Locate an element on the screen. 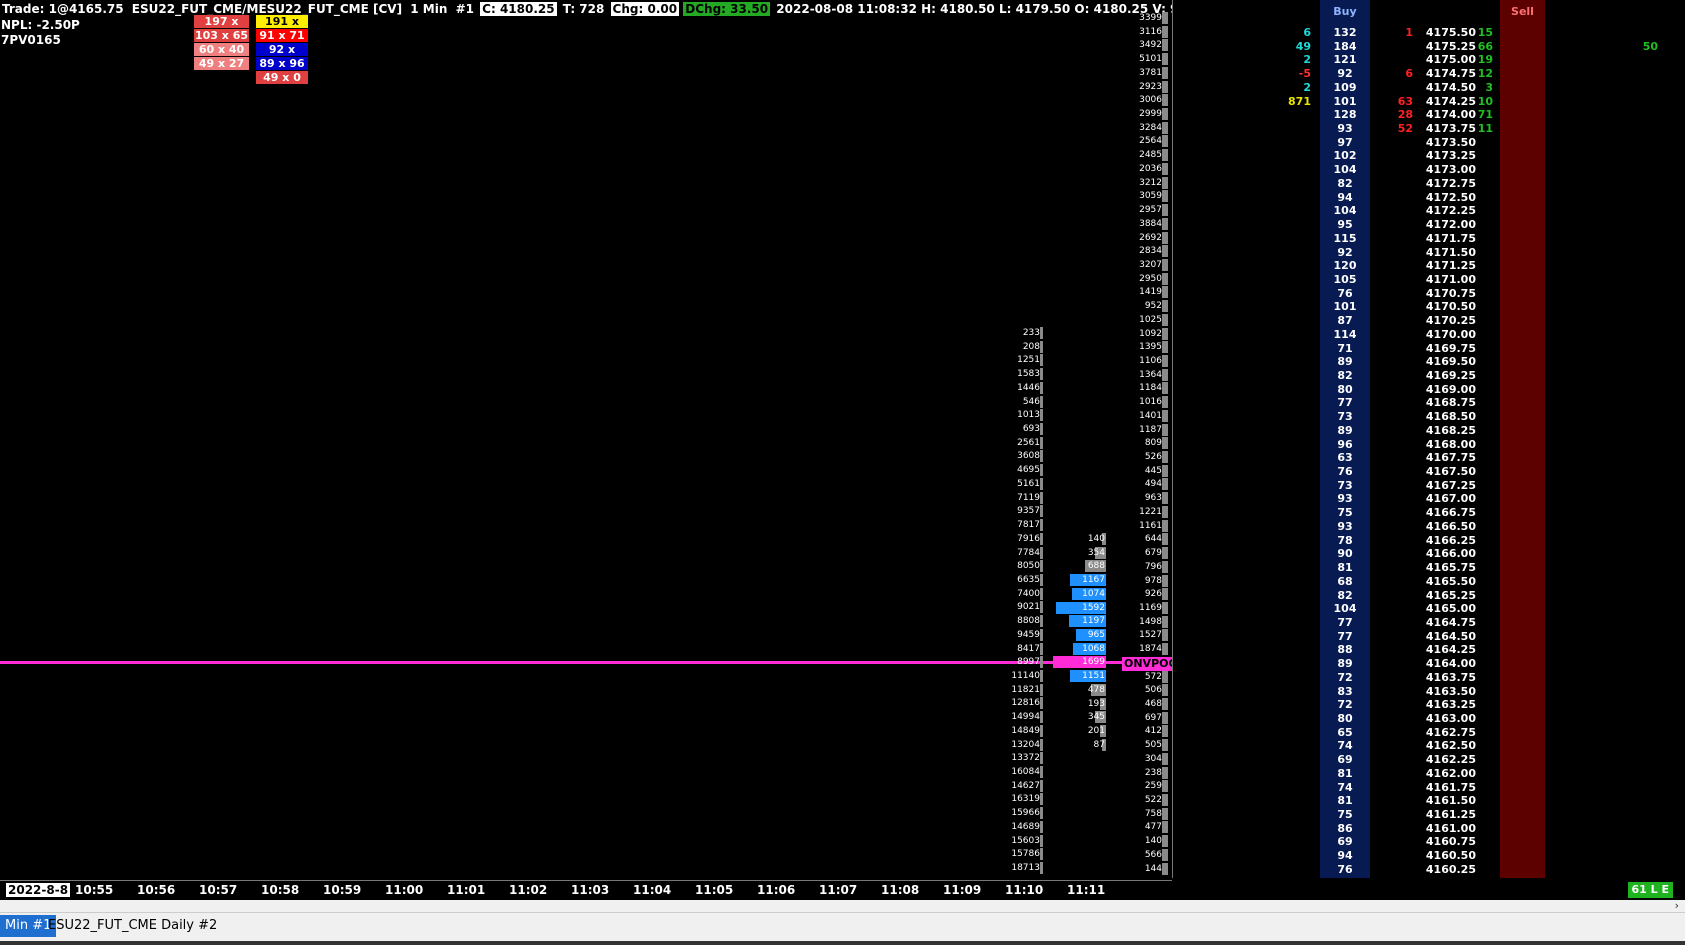  horizontal-scrollbar: › is located at coordinates (842, 906).